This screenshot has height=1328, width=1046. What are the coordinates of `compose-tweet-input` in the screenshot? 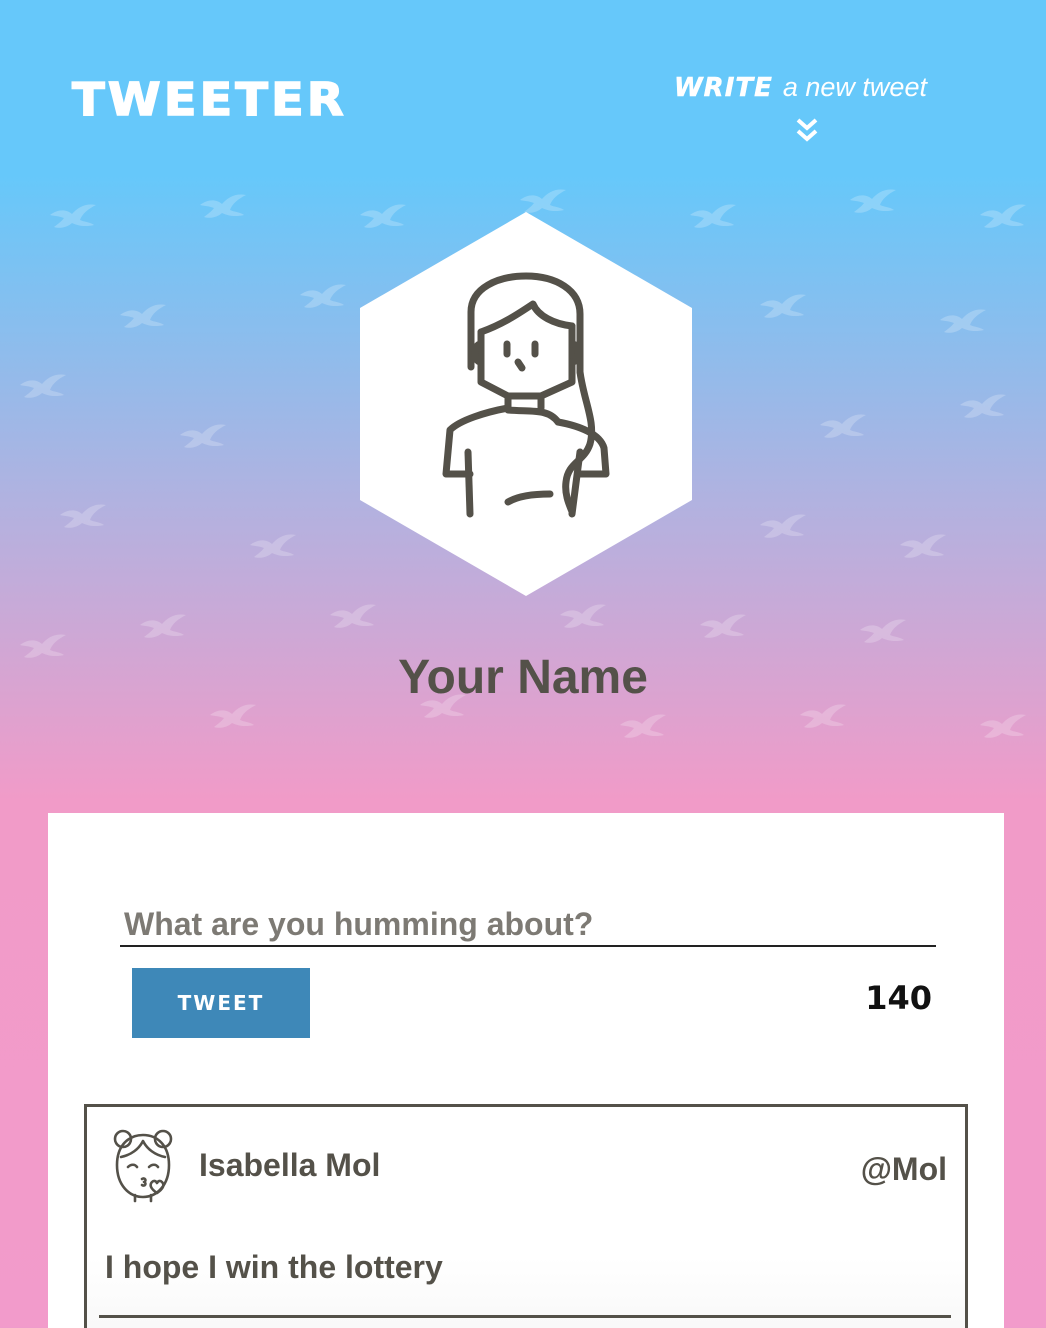 It's located at (528, 925).